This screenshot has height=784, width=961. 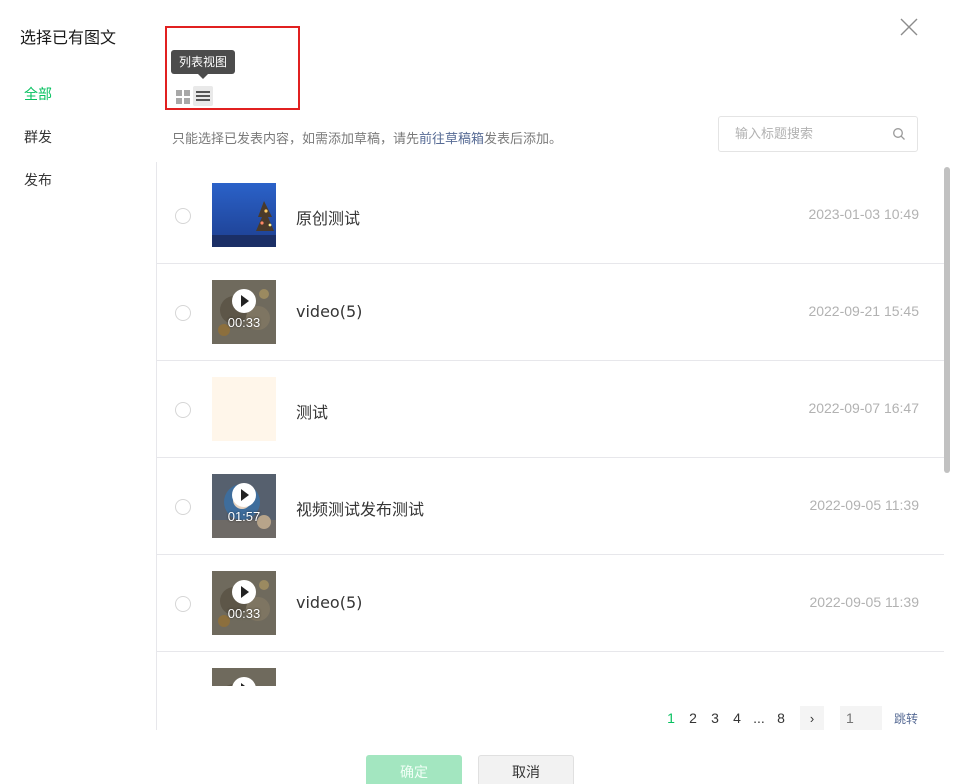 I want to click on list-item: 测试 2022-09-07 16:47, so click(x=550, y=409).